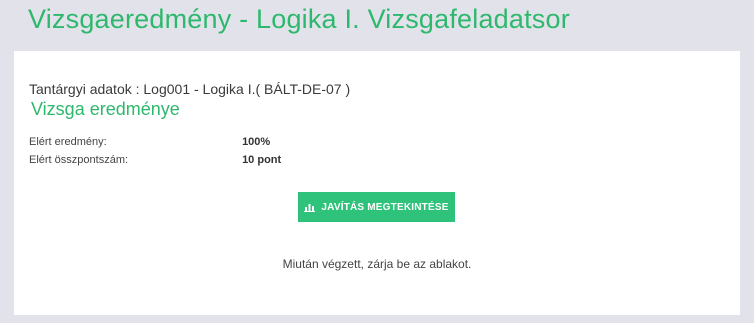 The height and width of the screenshot is (323, 754). What do you see at coordinates (149, 142) in the screenshot?
I see `result-row-score: Elért eredmény: 100%` at bounding box center [149, 142].